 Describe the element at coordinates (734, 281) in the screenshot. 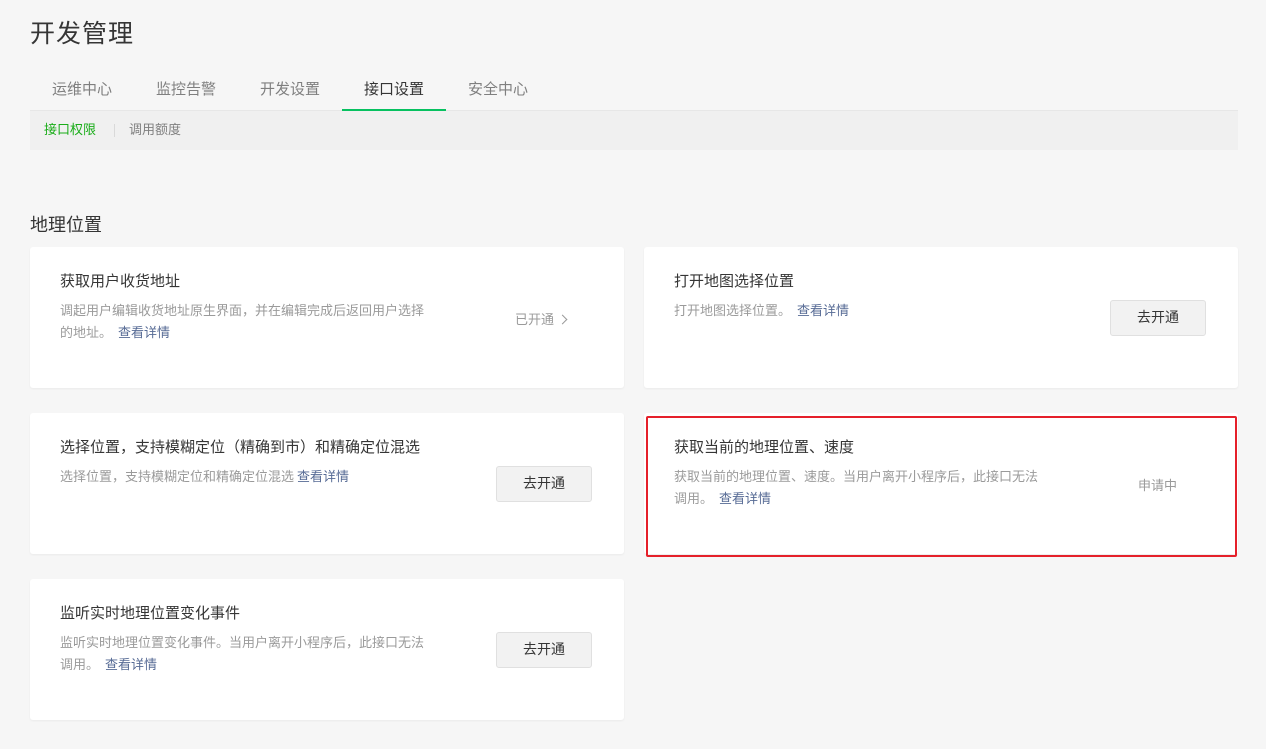

I see `card-title: 打开地图选择位置` at that location.